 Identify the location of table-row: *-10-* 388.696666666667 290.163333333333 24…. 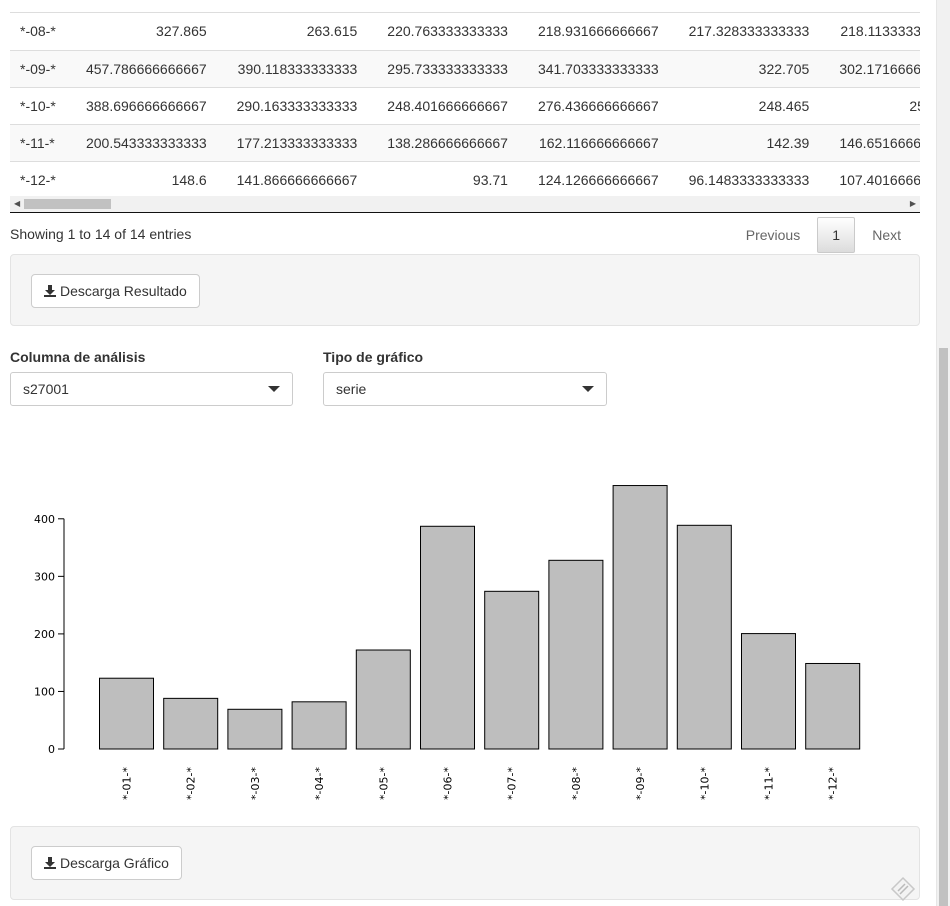
(465, 105).